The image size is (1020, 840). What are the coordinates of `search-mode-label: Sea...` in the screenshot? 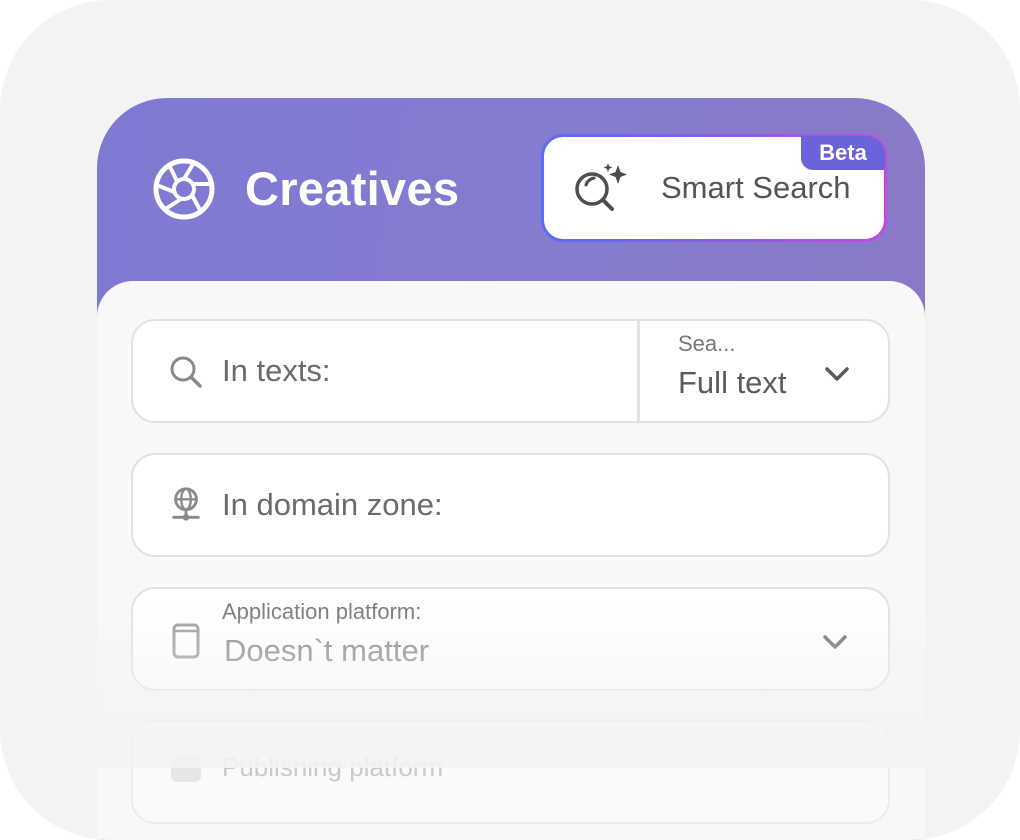 It's located at (707, 343).